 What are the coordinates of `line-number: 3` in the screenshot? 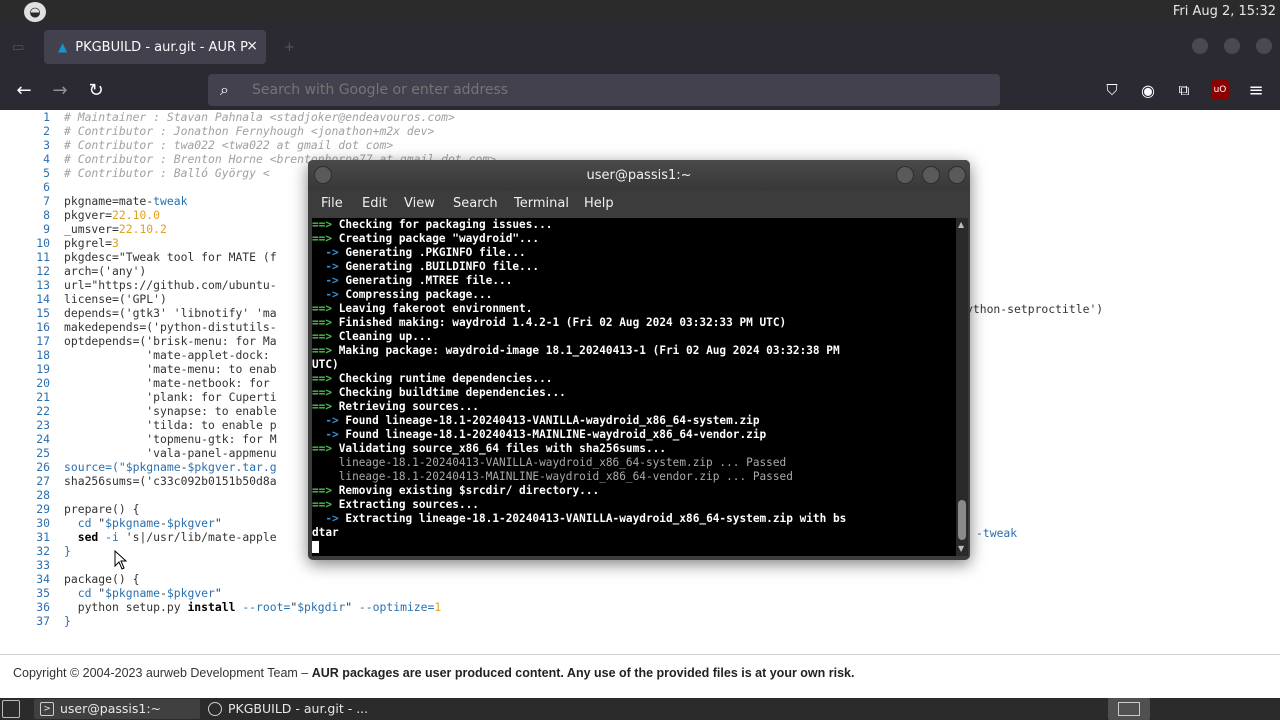 It's located at (25, 145).